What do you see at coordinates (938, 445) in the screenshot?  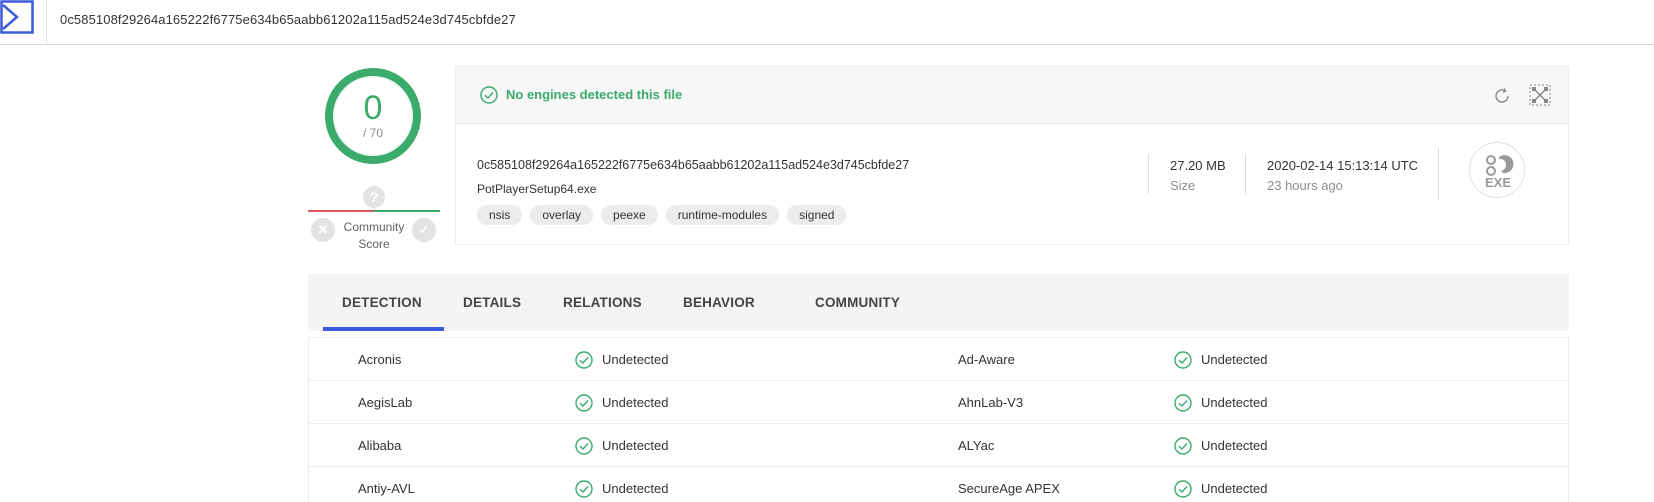 I see `table-row: Alibaba Undetected ALYac Undetected` at bounding box center [938, 445].